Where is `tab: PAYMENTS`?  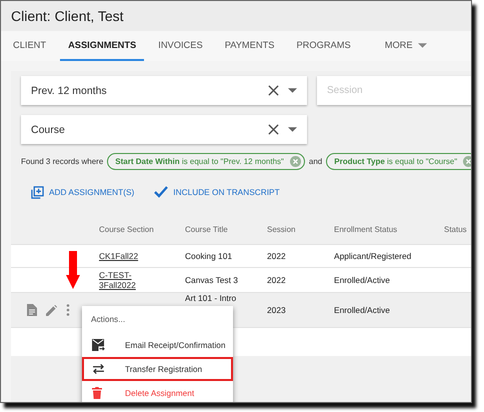 tab: PAYMENTS is located at coordinates (249, 46).